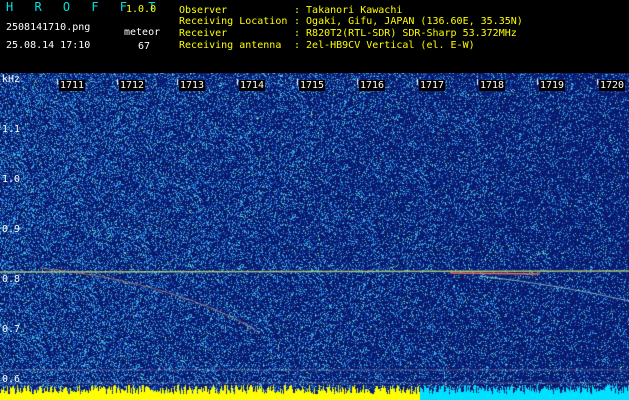  Describe the element at coordinates (192, 85) in the screenshot. I see `time-tick-1713: 1713` at that location.